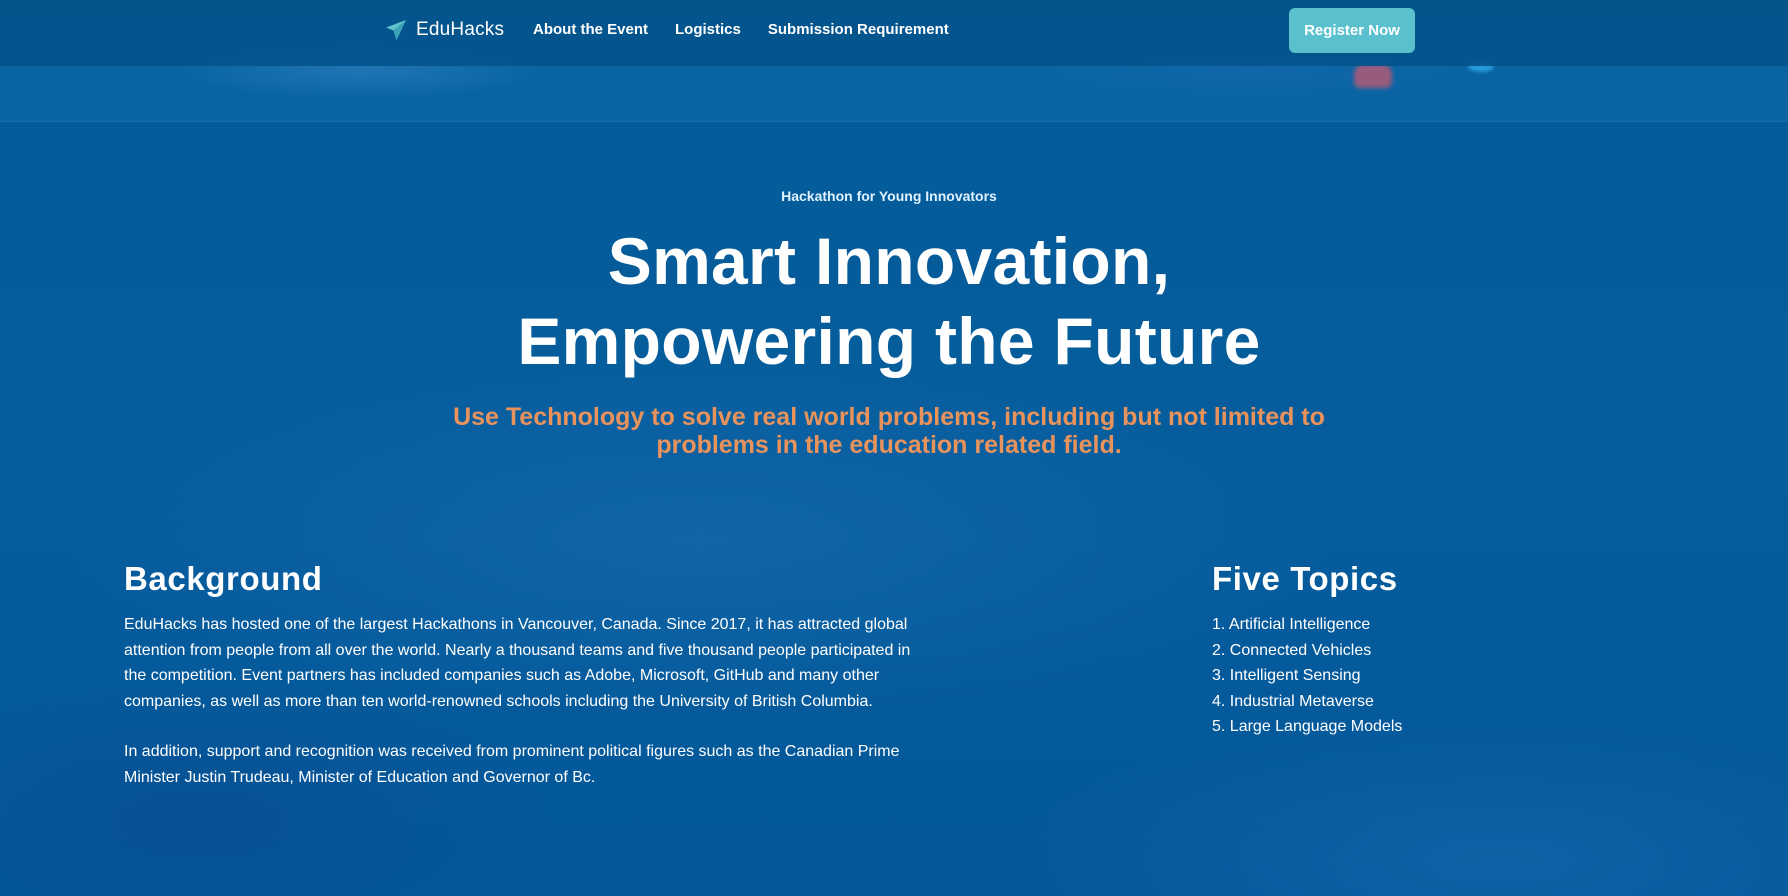 This screenshot has width=1788, height=896. What do you see at coordinates (1352, 30) in the screenshot?
I see `register-now-button: Register Now` at bounding box center [1352, 30].